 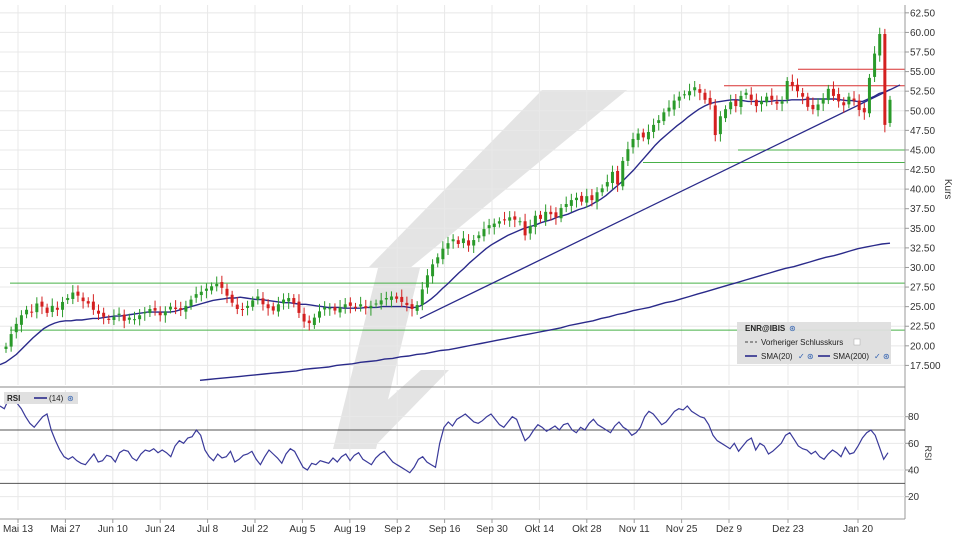 What do you see at coordinates (947, 189) in the screenshot?
I see `price-axis-label: Kurs` at bounding box center [947, 189].